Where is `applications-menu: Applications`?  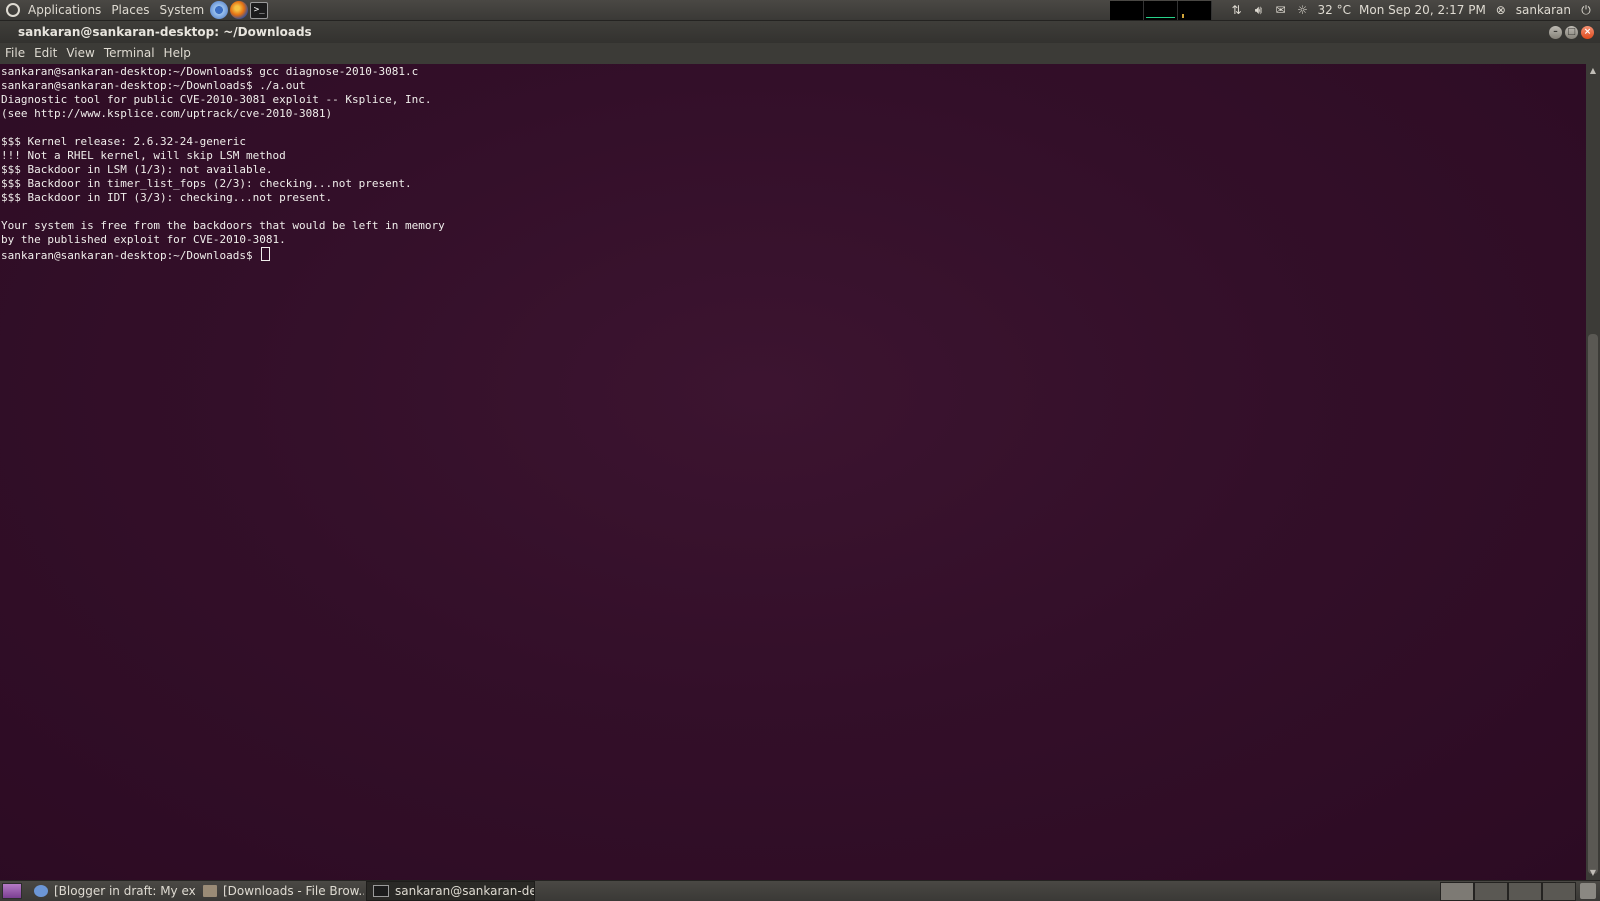 applications-menu: Applications is located at coordinates (64, 10).